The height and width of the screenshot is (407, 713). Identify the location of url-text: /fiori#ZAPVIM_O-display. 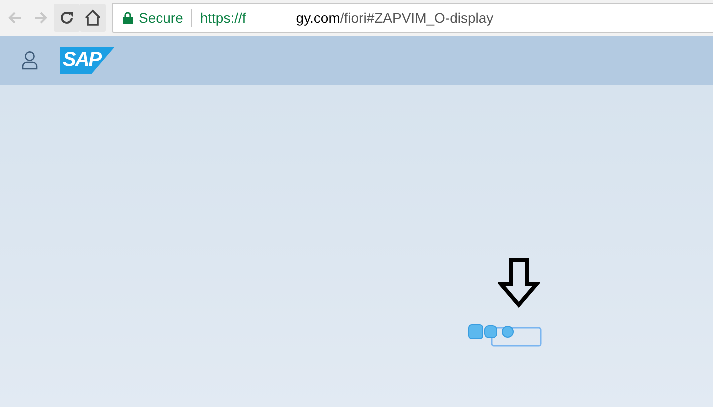
(417, 18).